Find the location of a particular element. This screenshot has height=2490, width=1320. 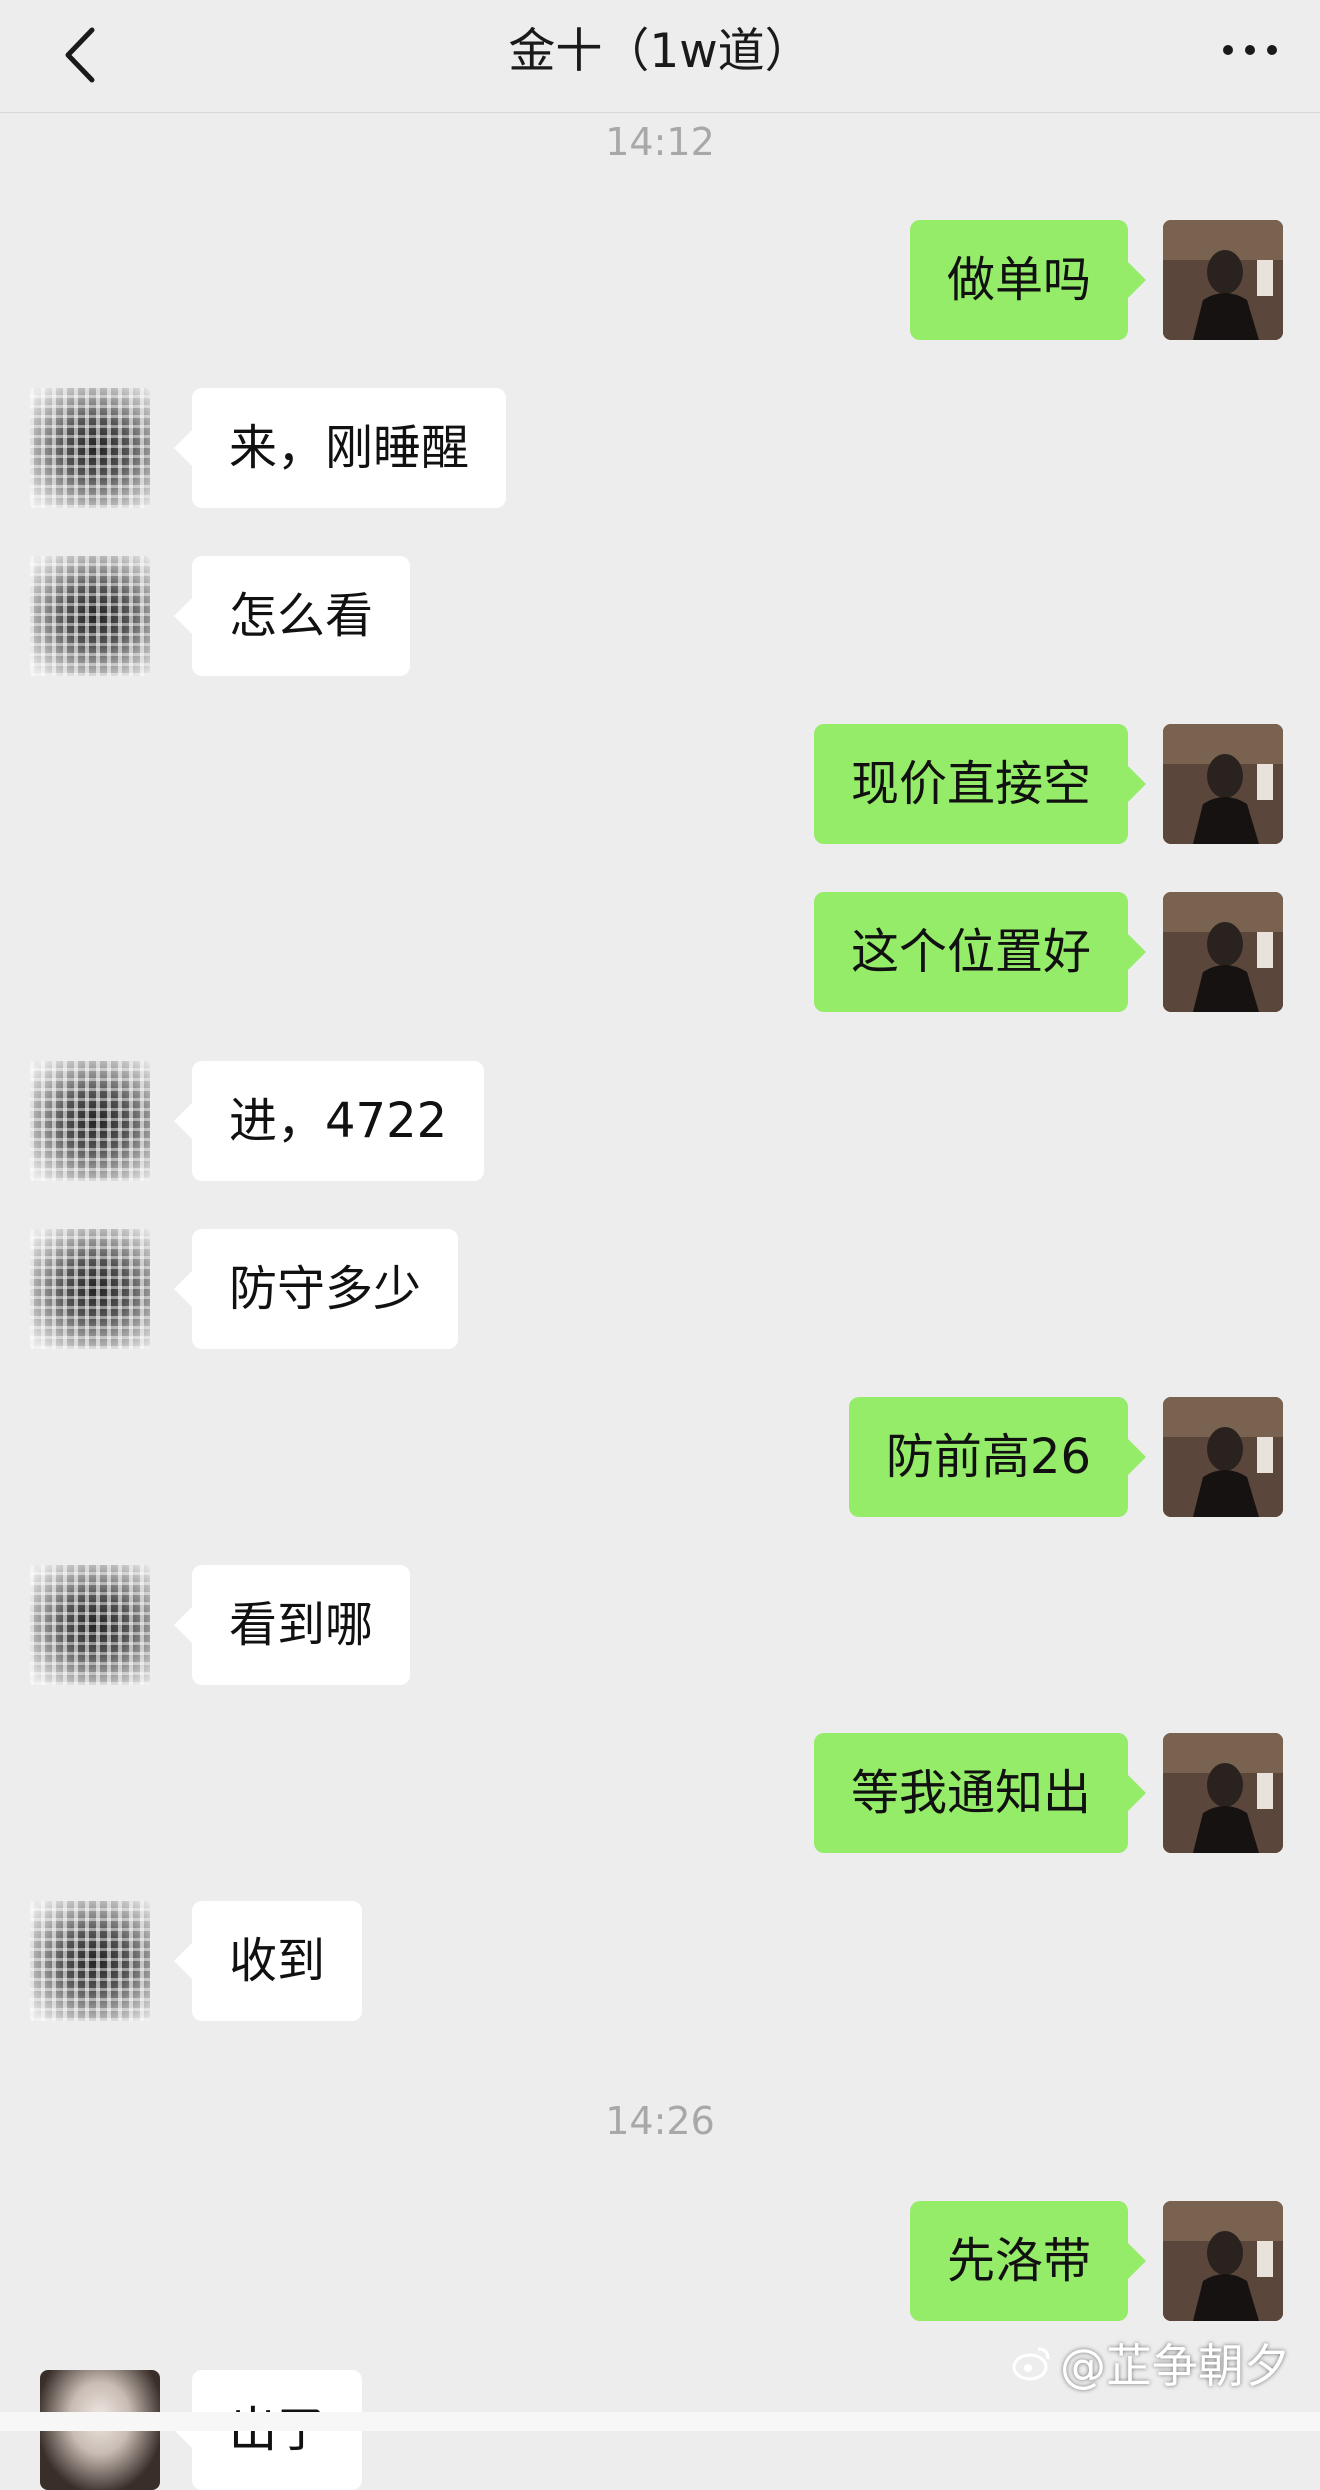

message-bubble-sent: 防前高26 is located at coordinates (997, 1457).